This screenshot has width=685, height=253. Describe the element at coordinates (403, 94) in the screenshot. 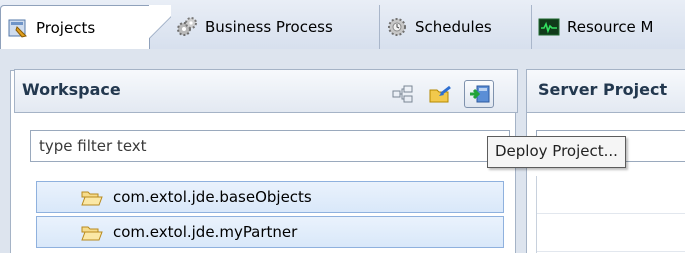

I see `tree-collapse-icon` at that location.